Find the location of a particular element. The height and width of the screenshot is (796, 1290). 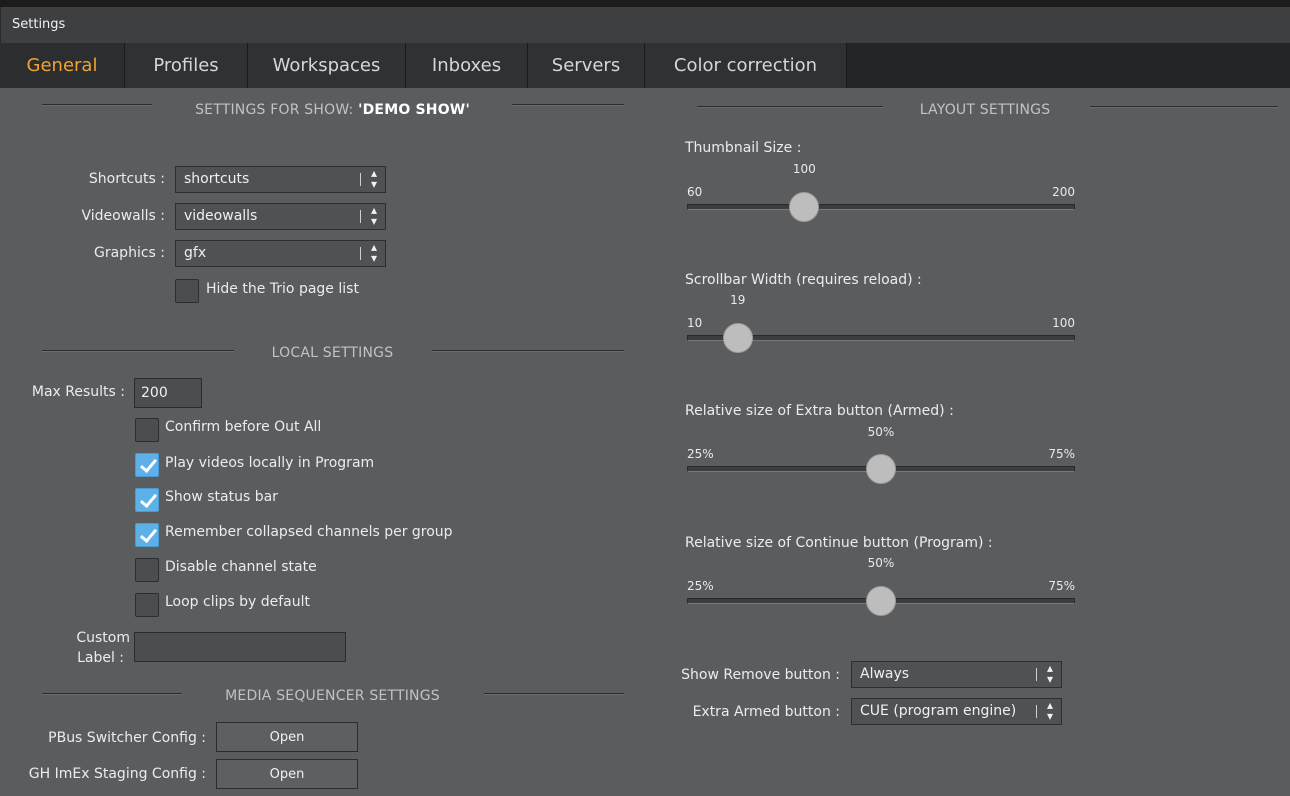

ghimex-label: GH ImEx Staging Config : is located at coordinates (117, 774).